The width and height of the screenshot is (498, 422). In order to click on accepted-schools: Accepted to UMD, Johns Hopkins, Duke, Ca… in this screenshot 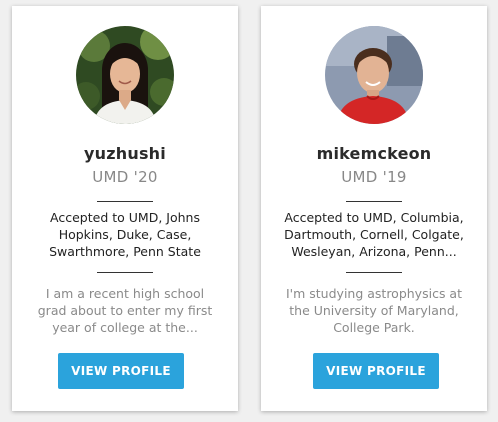, I will do `click(125, 234)`.